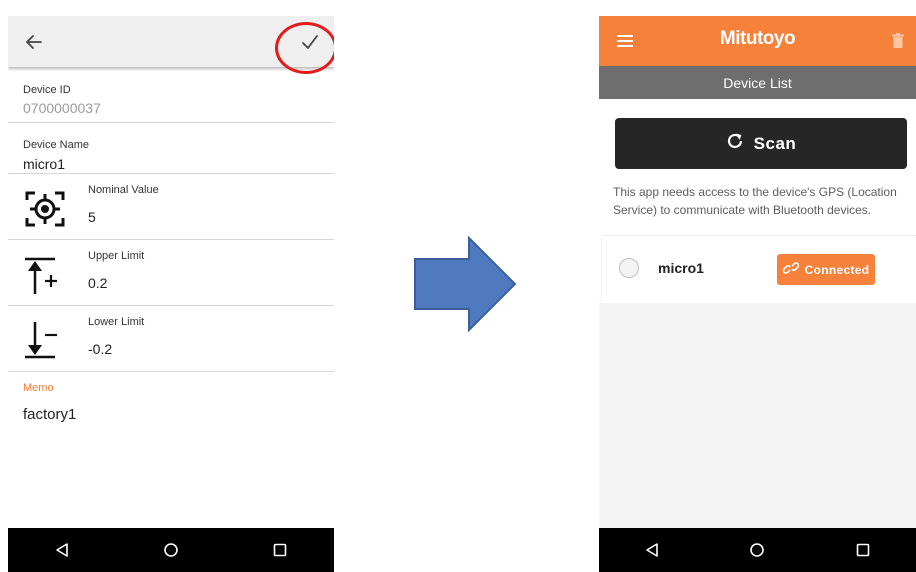 The width and height of the screenshot is (916, 572). Describe the element at coordinates (49, 414) in the screenshot. I see `memo-input: factory1` at that location.